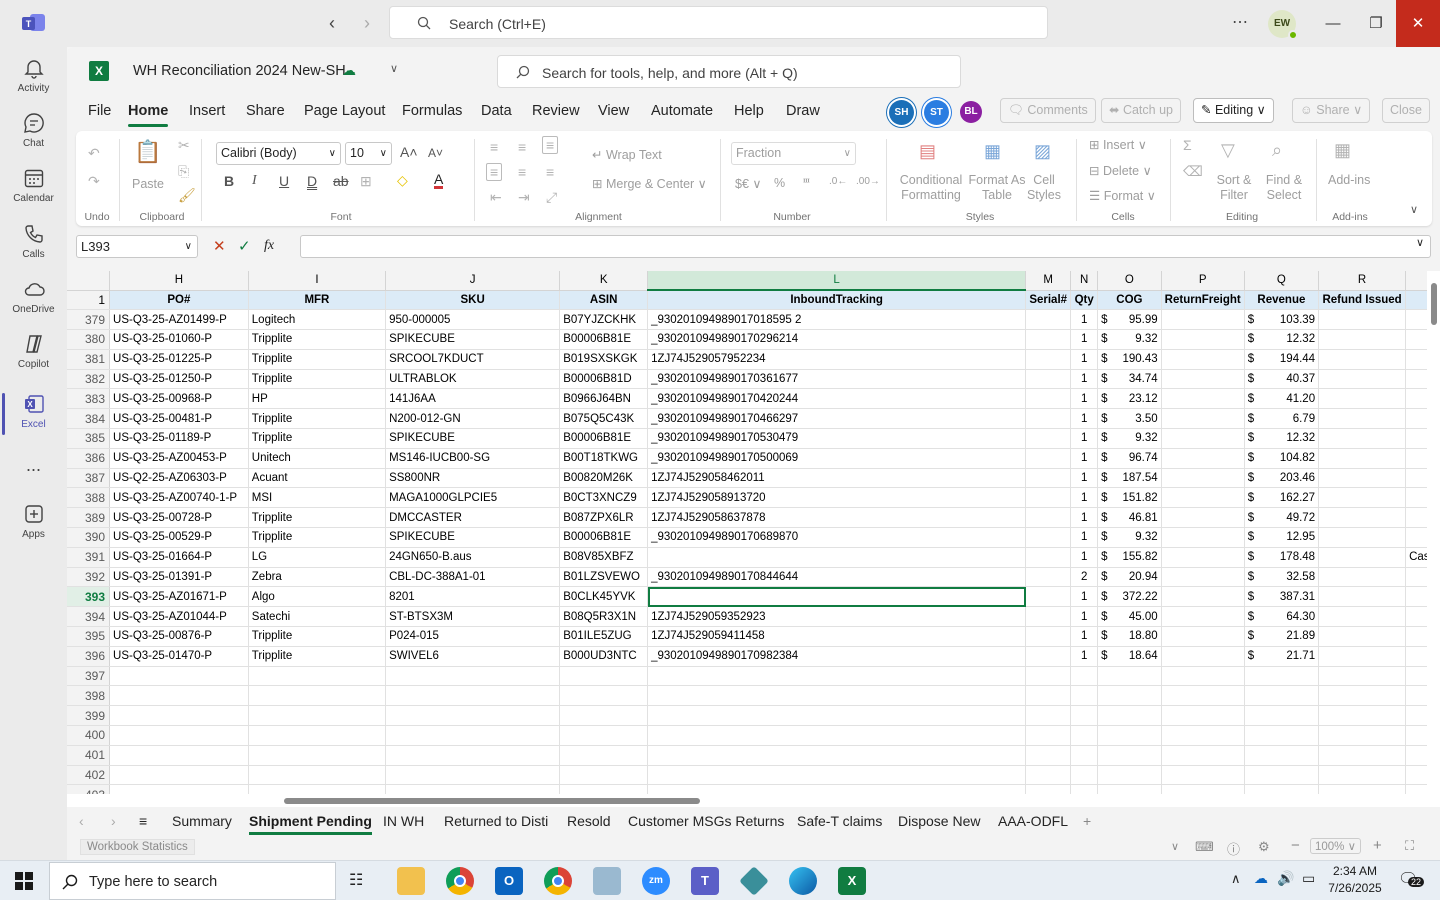 The image size is (1440, 900). What do you see at coordinates (89, 617) in the screenshot?
I see `row-header: 394` at bounding box center [89, 617].